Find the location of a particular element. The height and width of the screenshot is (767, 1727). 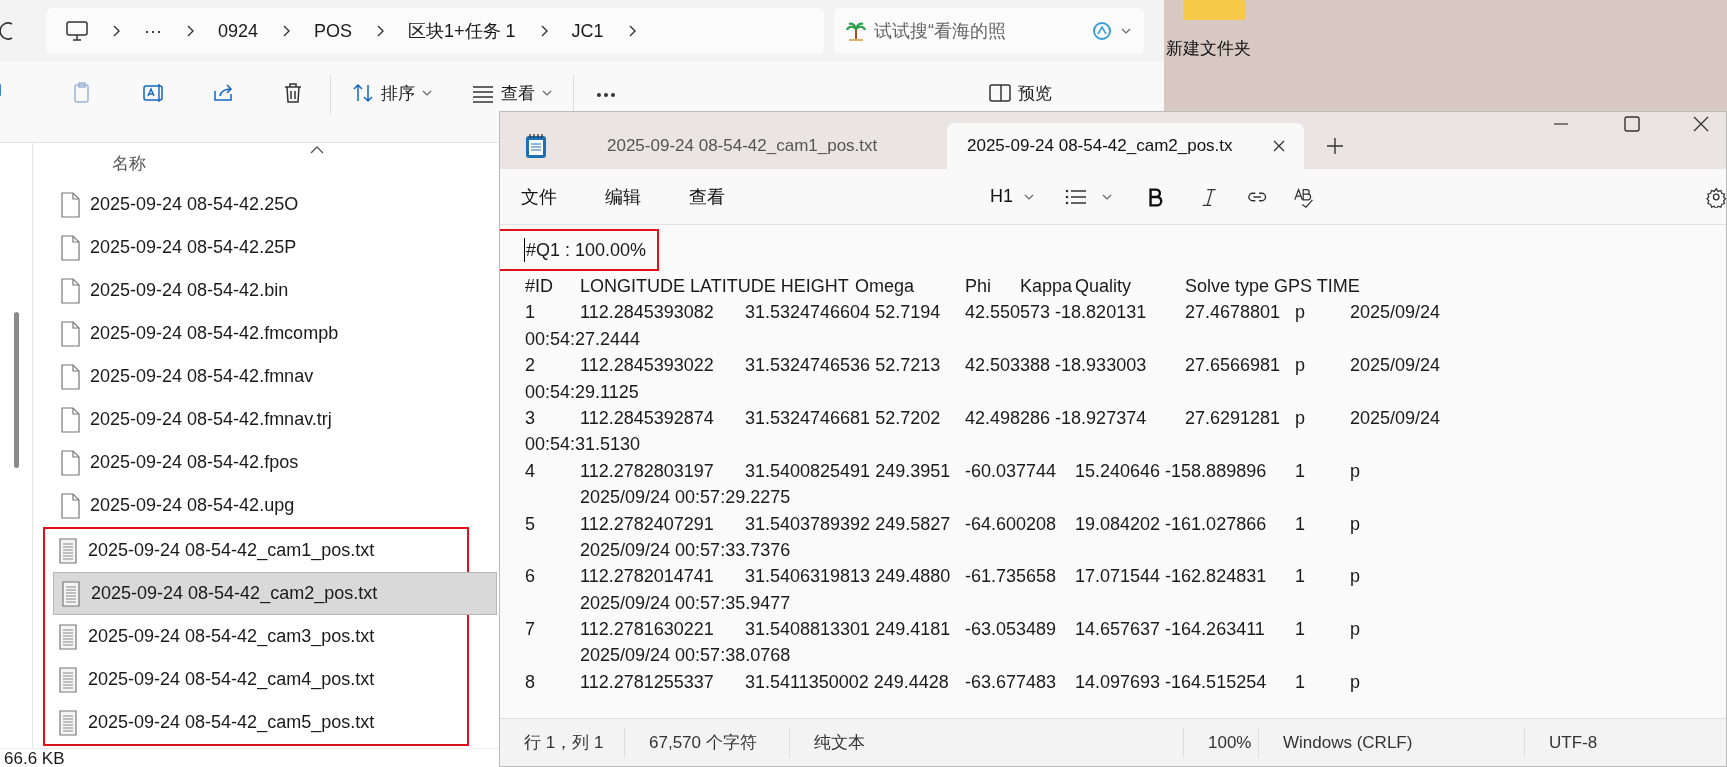

breadcrumb-item: POS is located at coordinates (333, 31).